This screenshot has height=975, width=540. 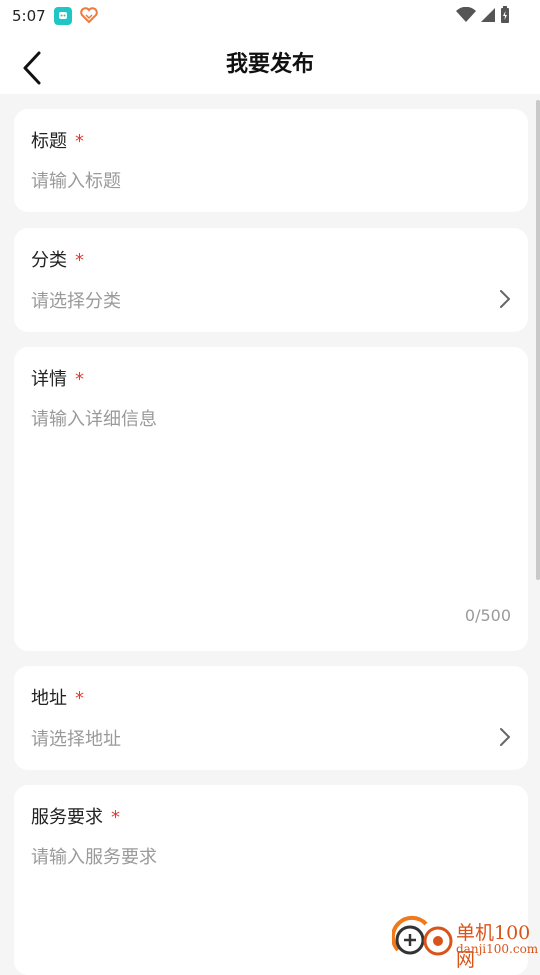 What do you see at coordinates (76, 301) in the screenshot?
I see `category-placeholder: 请选择分类` at bounding box center [76, 301].